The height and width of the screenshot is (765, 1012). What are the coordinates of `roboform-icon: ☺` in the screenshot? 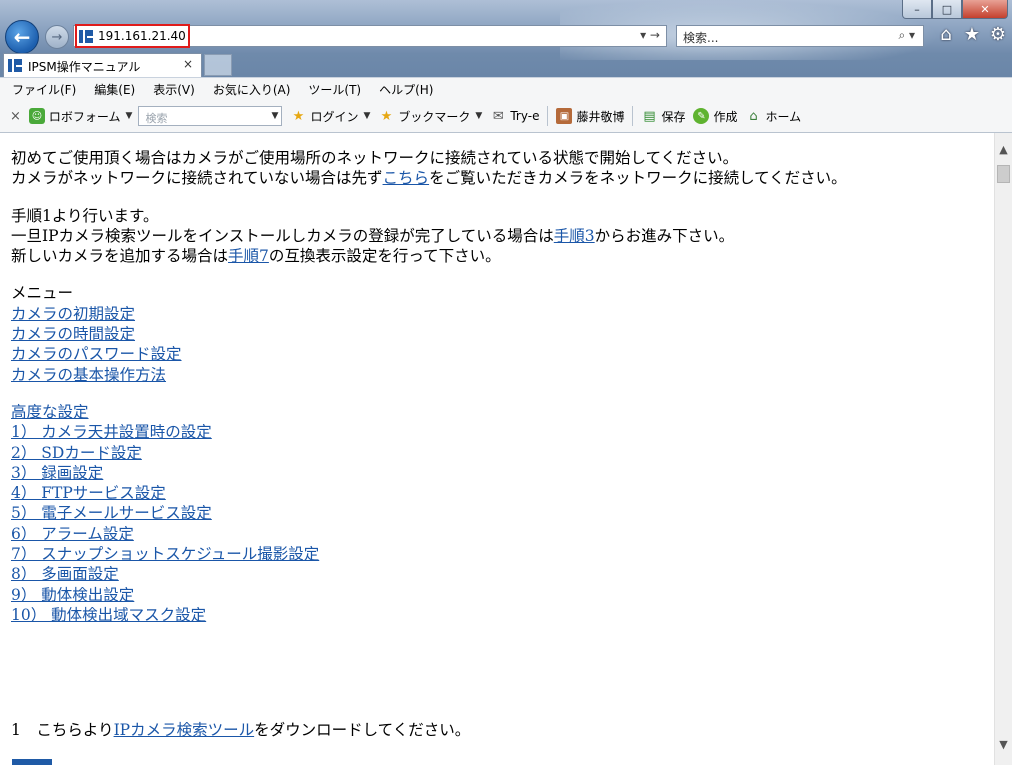 It's located at (36, 116).